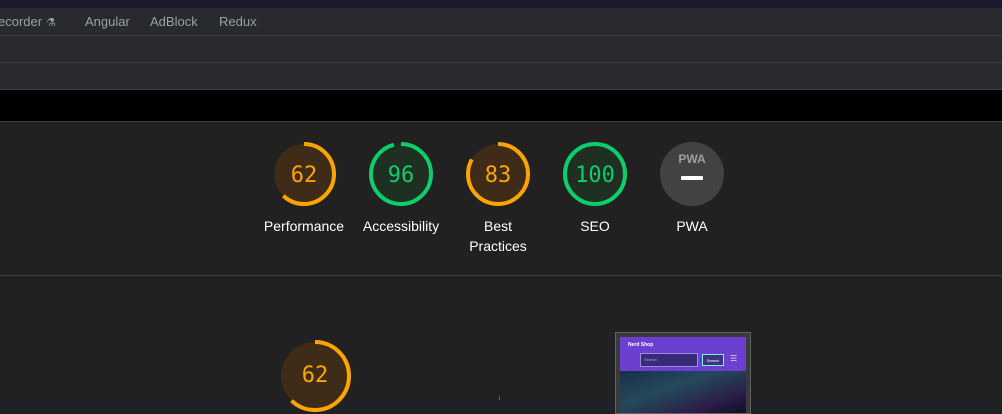  Describe the element at coordinates (501, 49) in the screenshot. I see `devtools-toolbar` at that location.